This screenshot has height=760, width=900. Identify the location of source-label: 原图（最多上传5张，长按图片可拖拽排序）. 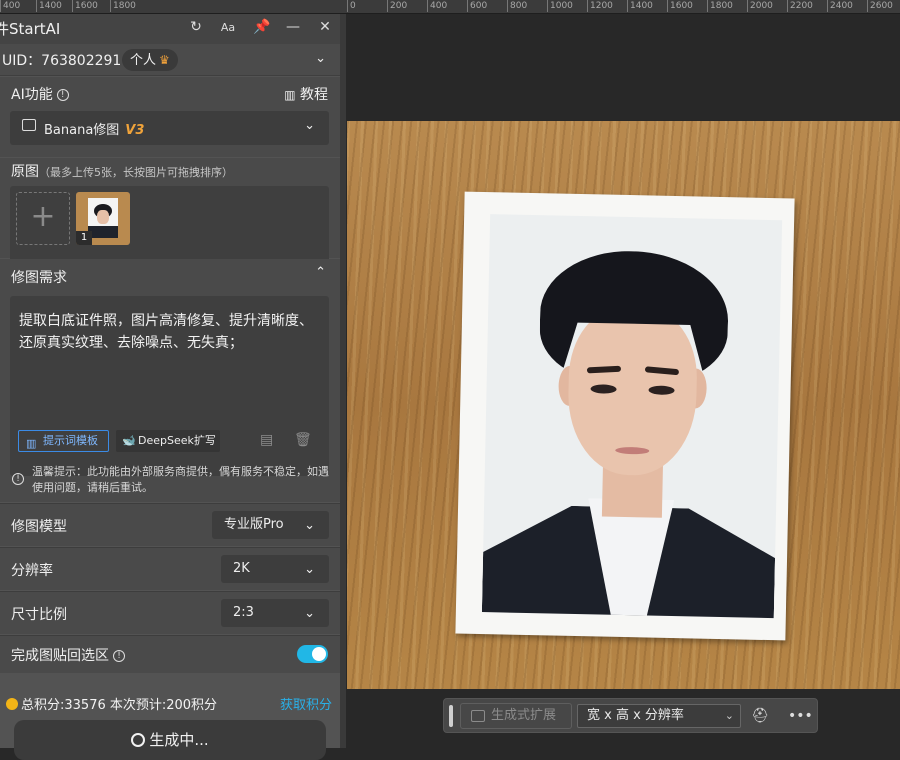
(122, 171).